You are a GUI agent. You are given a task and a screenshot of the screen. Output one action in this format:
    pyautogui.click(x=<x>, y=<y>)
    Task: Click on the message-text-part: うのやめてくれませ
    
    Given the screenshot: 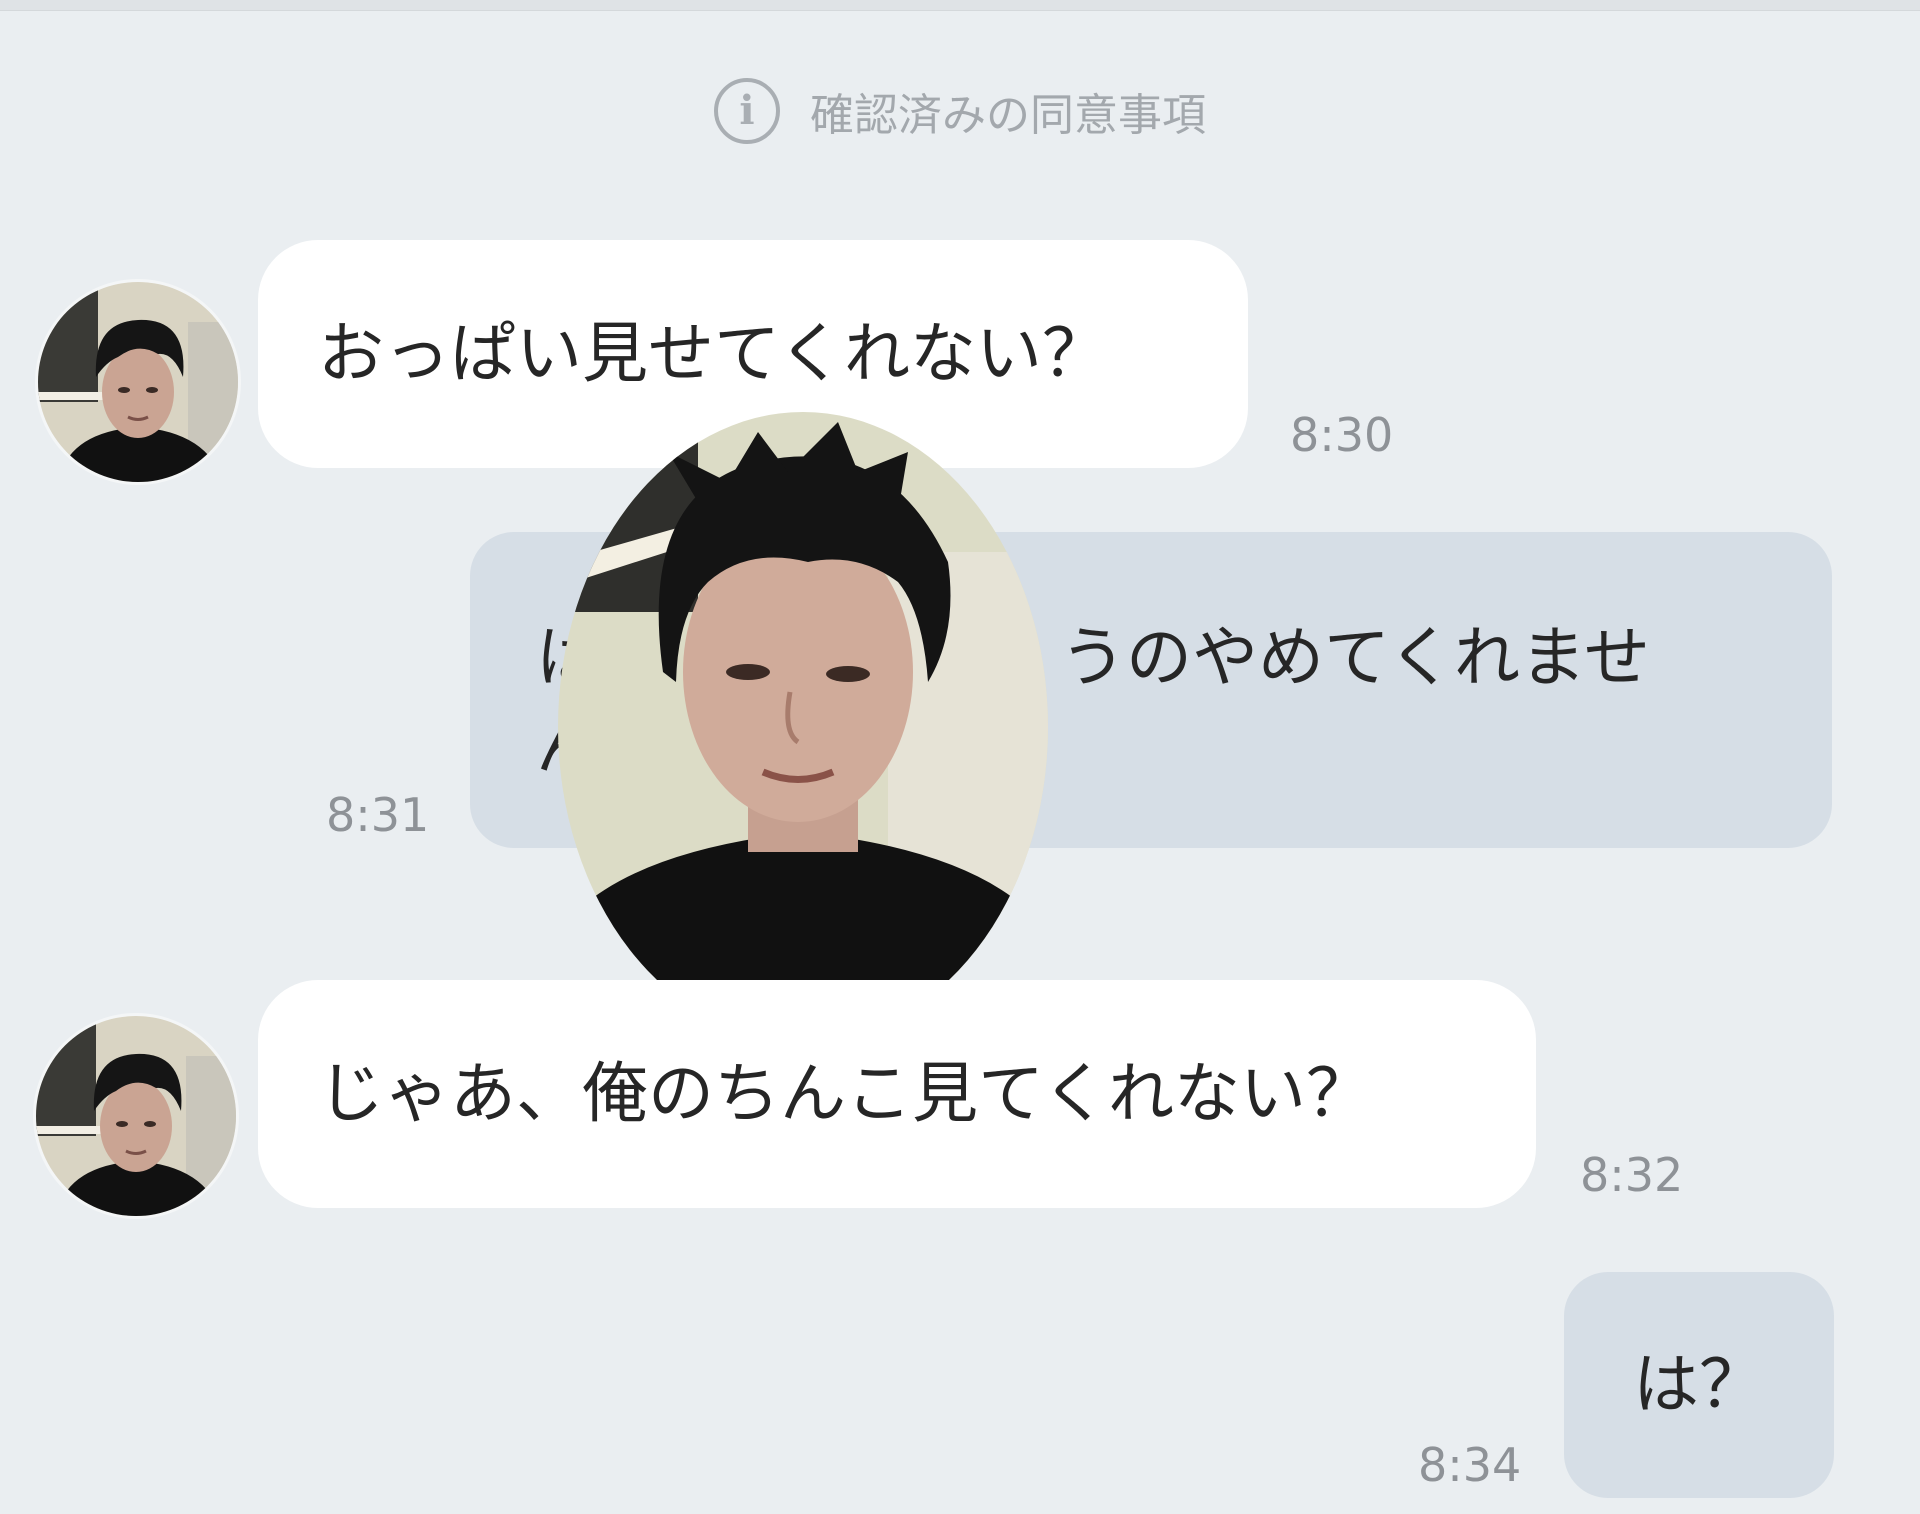 What is the action you would take?
    pyautogui.click(x=1355, y=657)
    